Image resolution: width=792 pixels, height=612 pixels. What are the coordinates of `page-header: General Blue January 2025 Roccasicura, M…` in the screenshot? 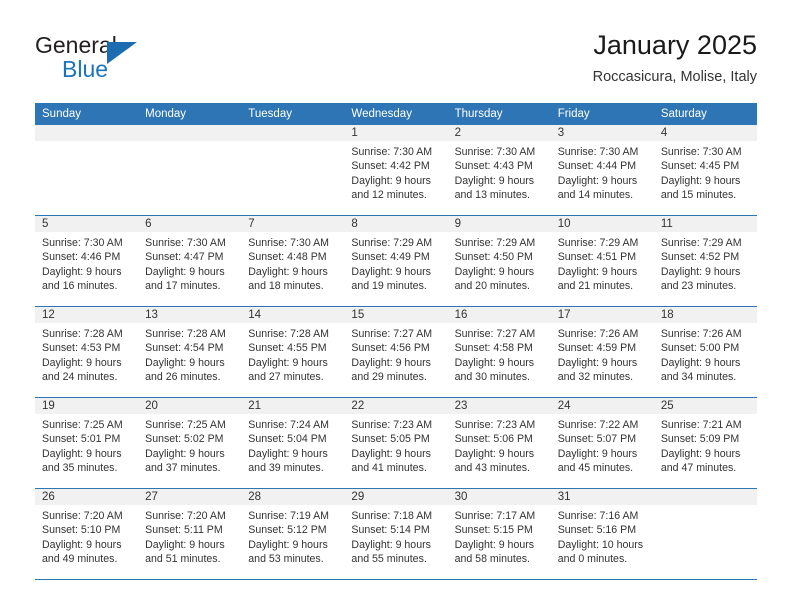 It's located at (396, 63).